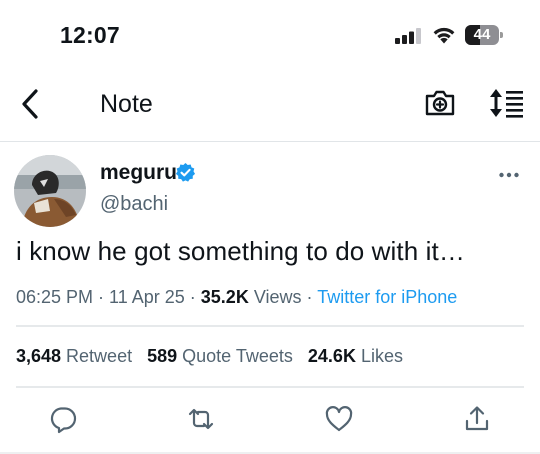  Describe the element at coordinates (270, 33) in the screenshot. I see `status-bar: 12:07 44` at that location.